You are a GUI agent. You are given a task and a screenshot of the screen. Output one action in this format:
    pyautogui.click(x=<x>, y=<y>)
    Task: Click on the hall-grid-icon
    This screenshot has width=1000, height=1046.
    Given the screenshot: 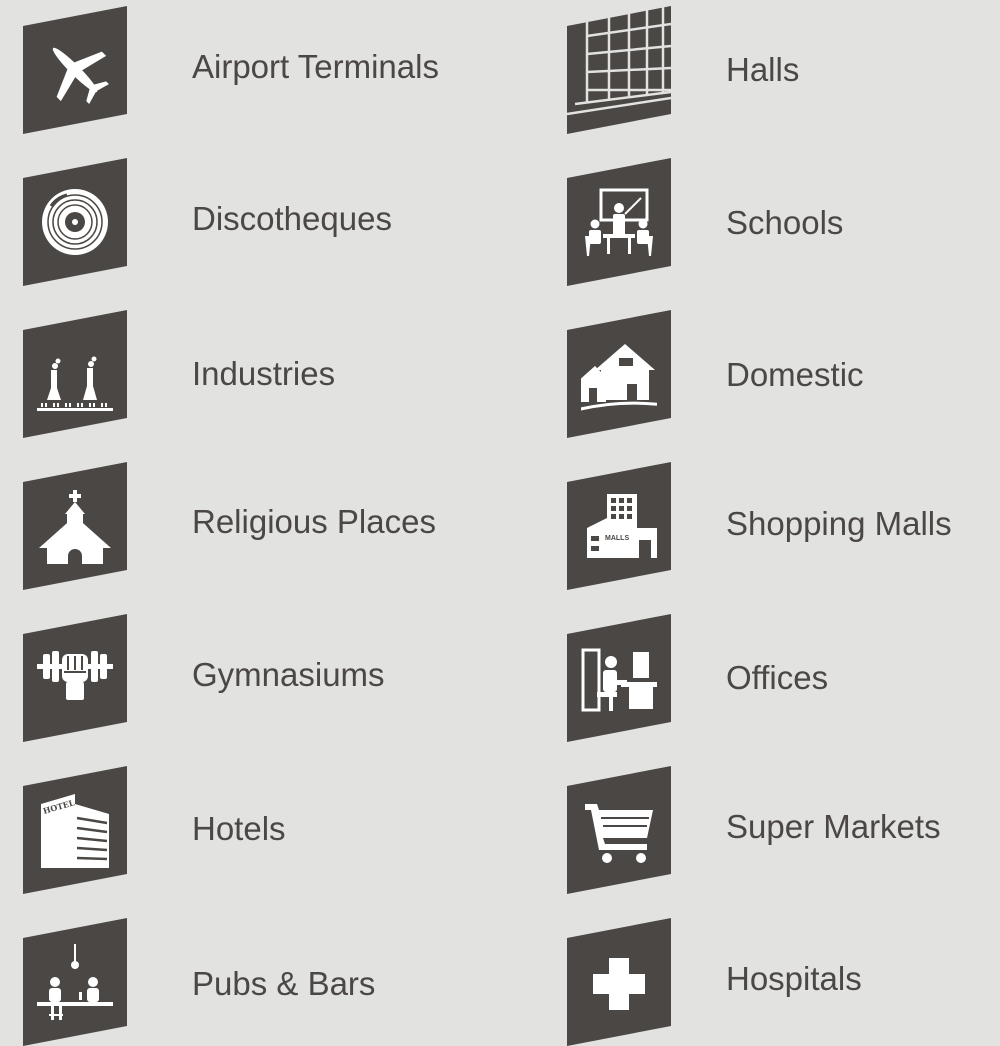 What is the action you would take?
    pyautogui.click(x=619, y=61)
    